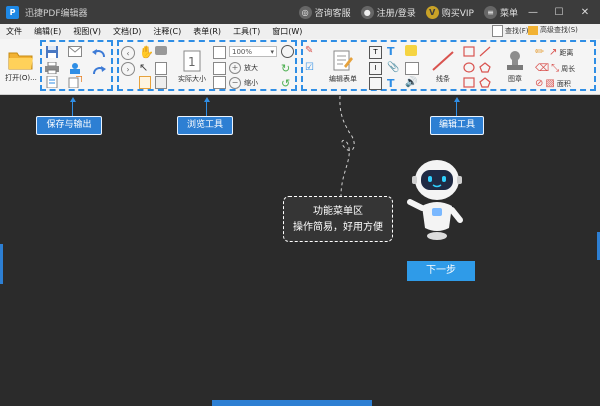 Image resolution: width=600 pixels, height=406 pixels. What do you see at coordinates (375, 83) in the screenshot?
I see `dropdown-field-icon` at bounding box center [375, 83].